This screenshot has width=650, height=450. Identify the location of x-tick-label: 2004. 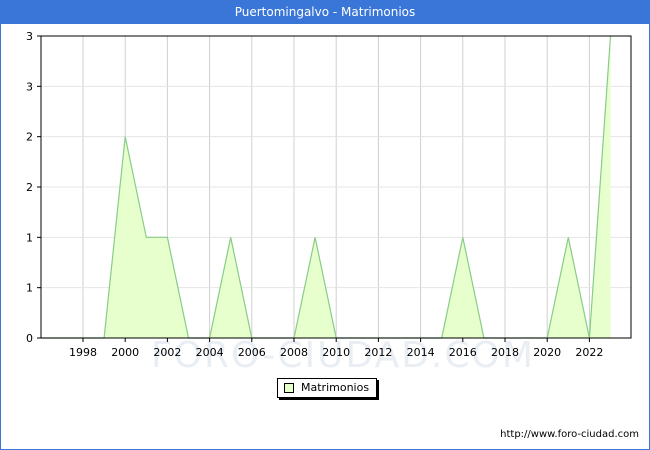
(210, 352).